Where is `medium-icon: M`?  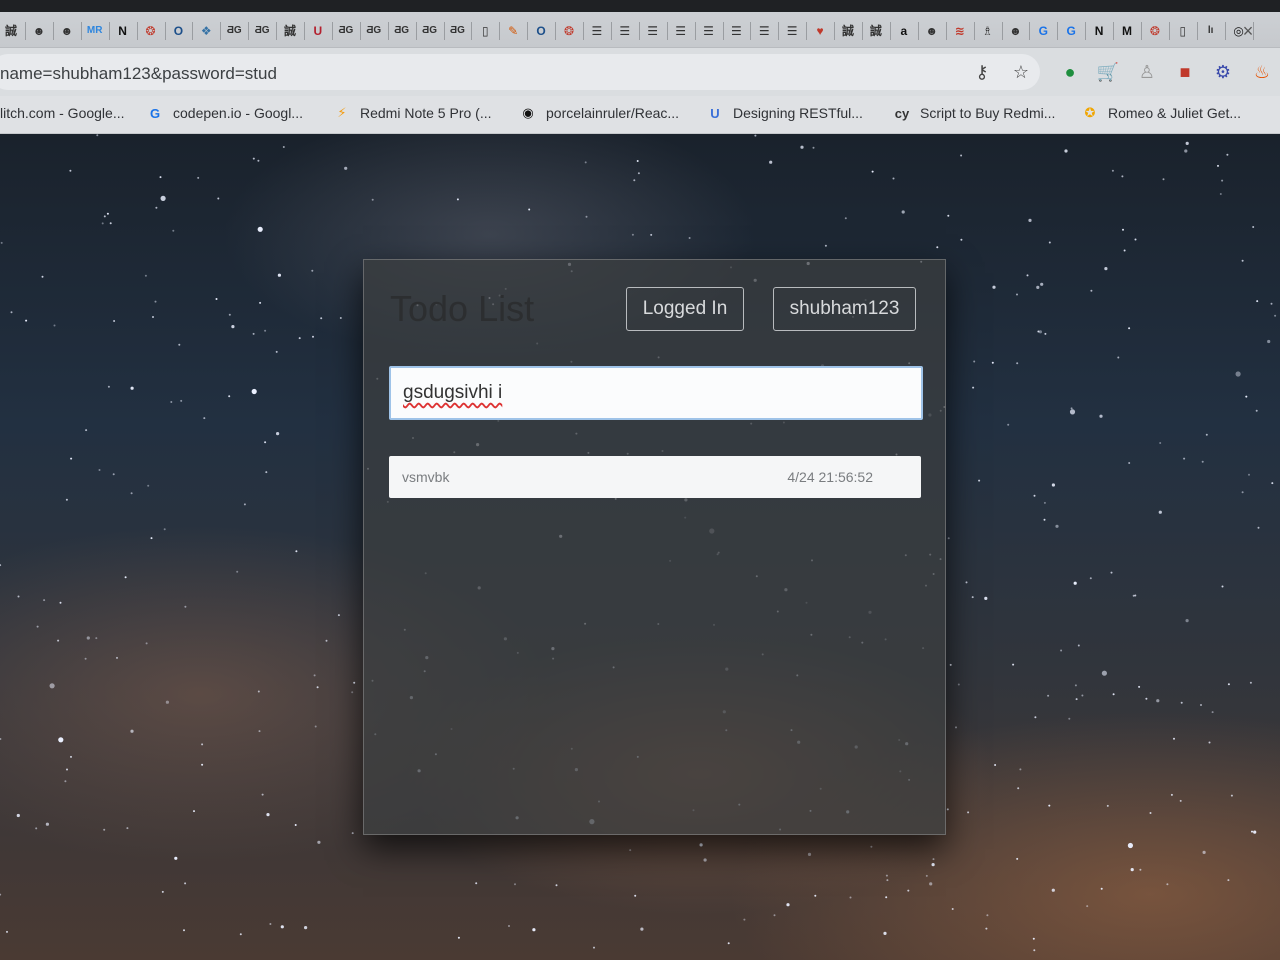
medium-icon: M is located at coordinates (1129, 31).